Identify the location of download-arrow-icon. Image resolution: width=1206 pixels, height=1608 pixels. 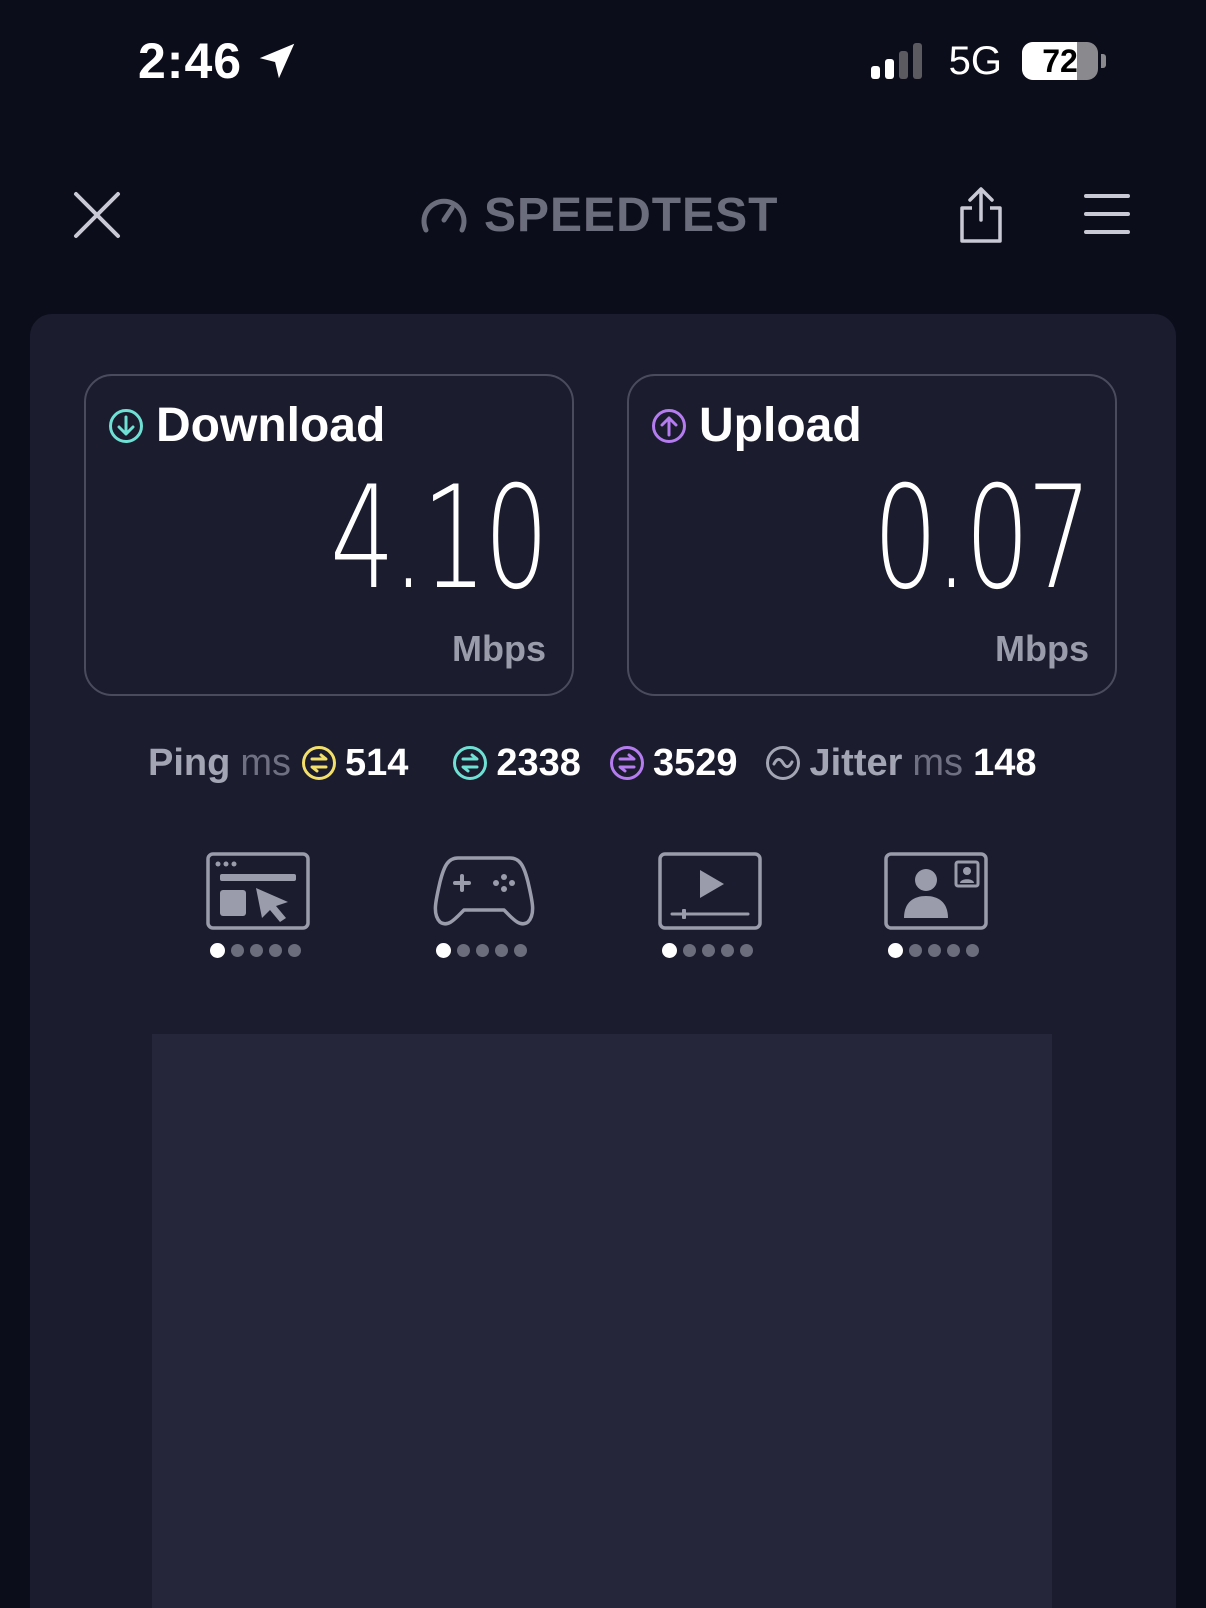
(126, 425).